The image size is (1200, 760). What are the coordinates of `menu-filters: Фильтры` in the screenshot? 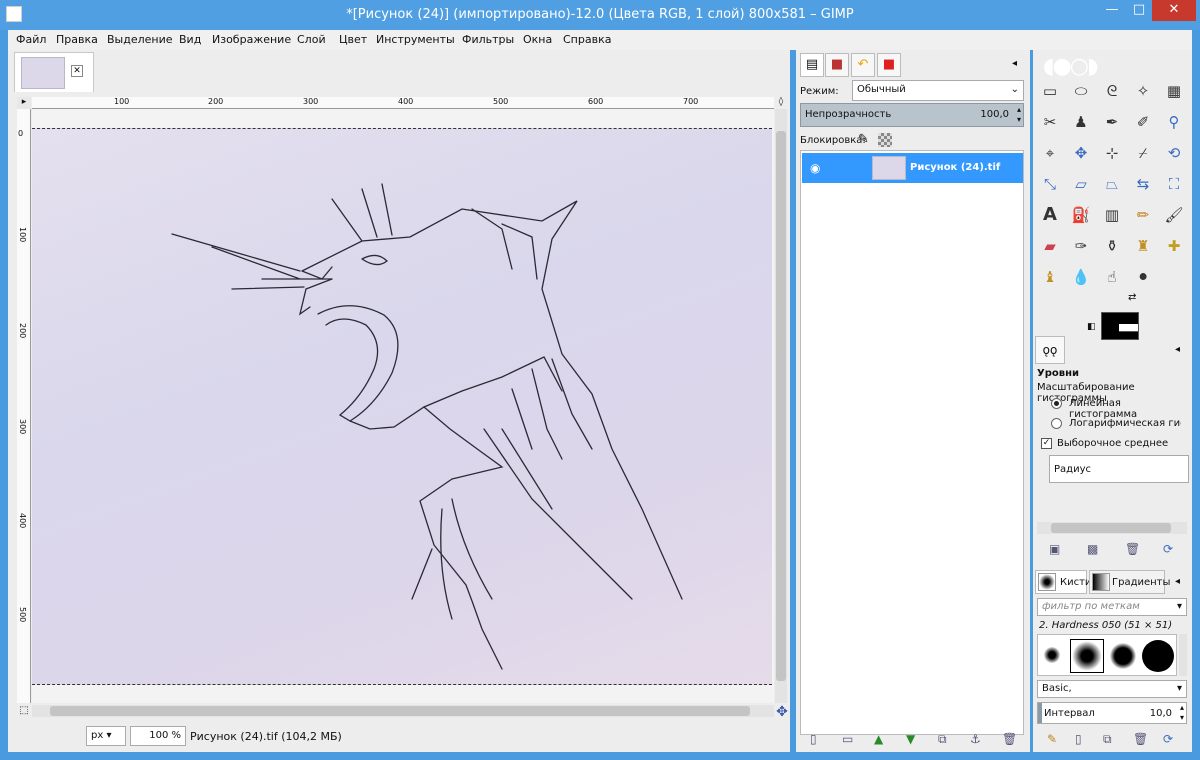 It's located at (488, 39).